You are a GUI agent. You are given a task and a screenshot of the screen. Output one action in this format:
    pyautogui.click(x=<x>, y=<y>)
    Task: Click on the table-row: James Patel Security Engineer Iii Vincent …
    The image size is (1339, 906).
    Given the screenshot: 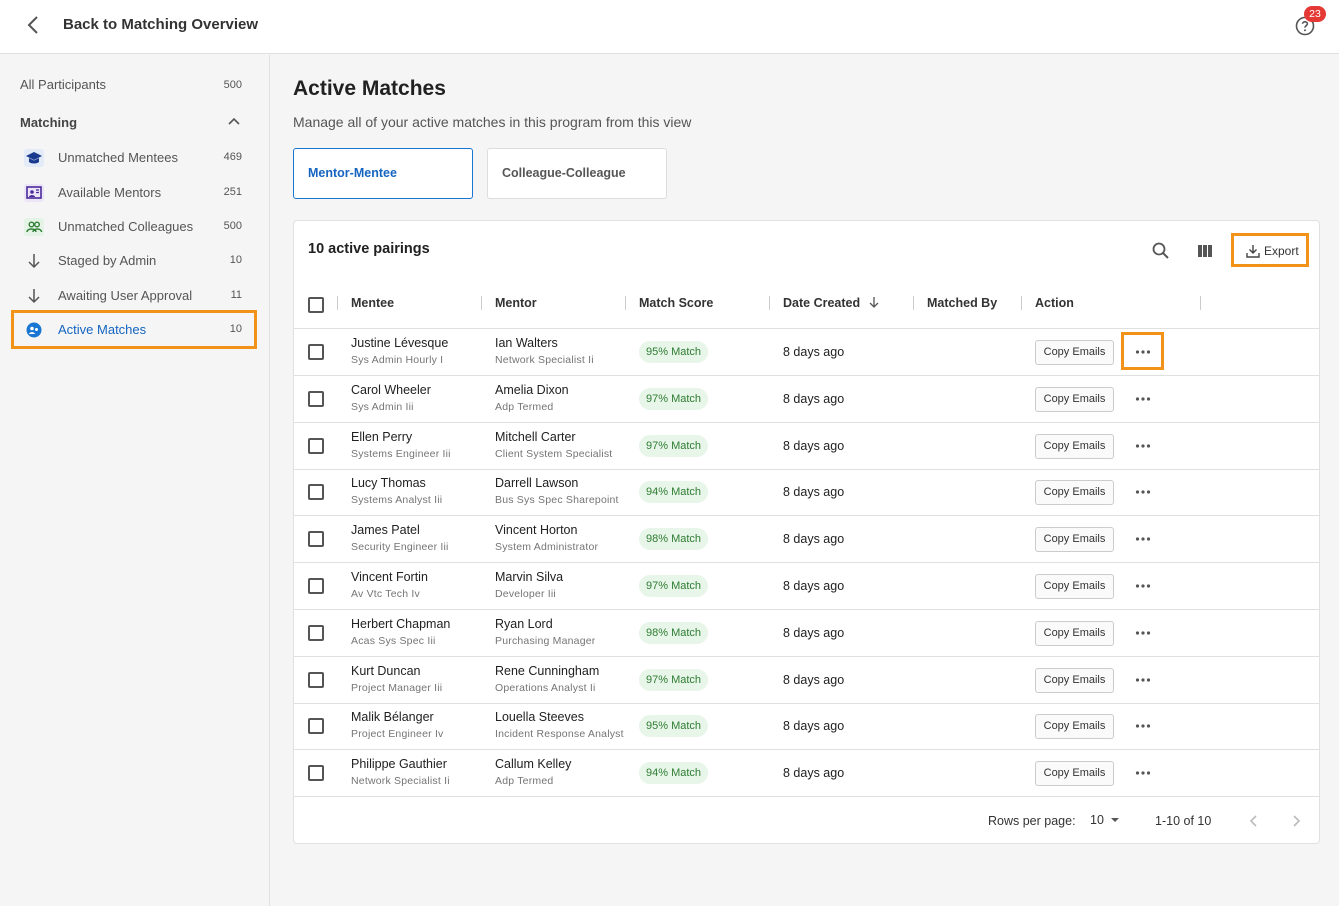 What is the action you would take?
    pyautogui.click(x=806, y=540)
    